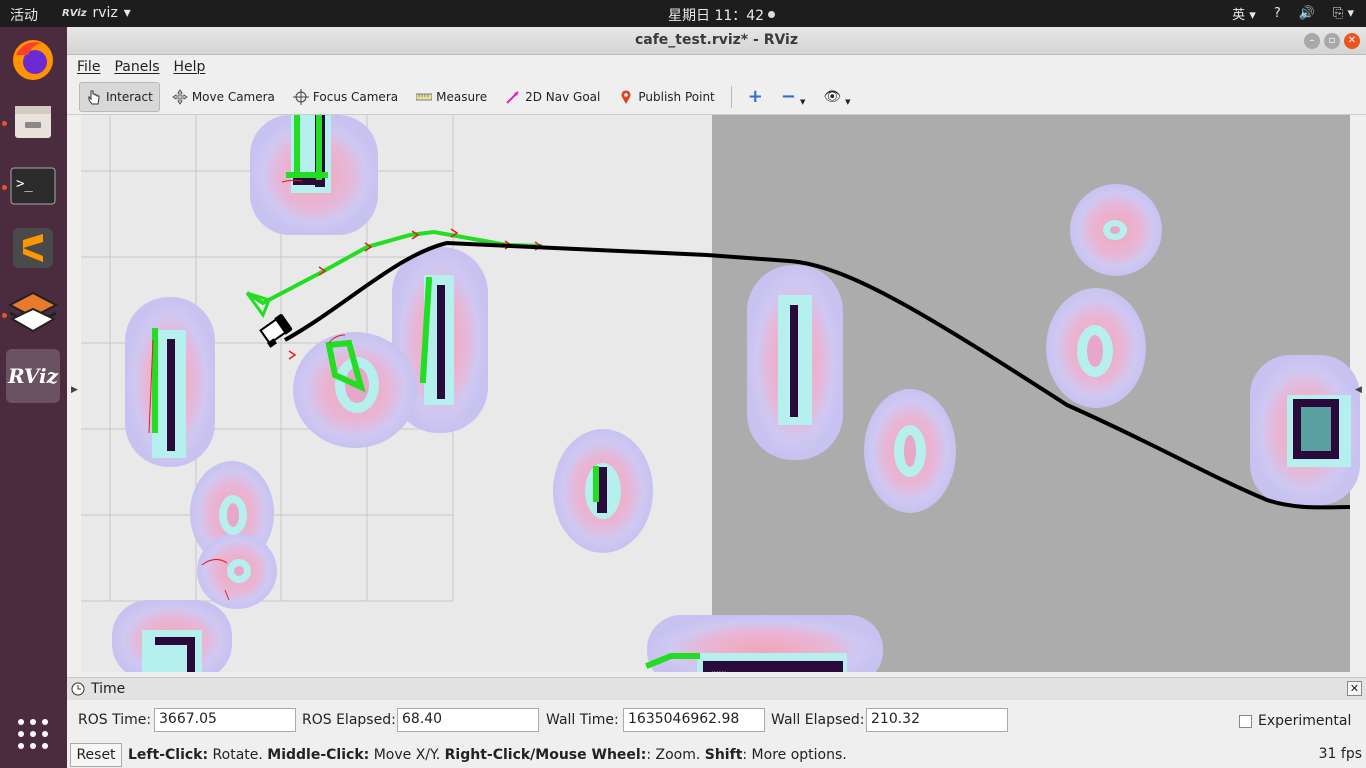 The height and width of the screenshot is (768, 1366). What do you see at coordinates (836, 97) in the screenshot?
I see `view-options-button: 👁 ▼` at bounding box center [836, 97].